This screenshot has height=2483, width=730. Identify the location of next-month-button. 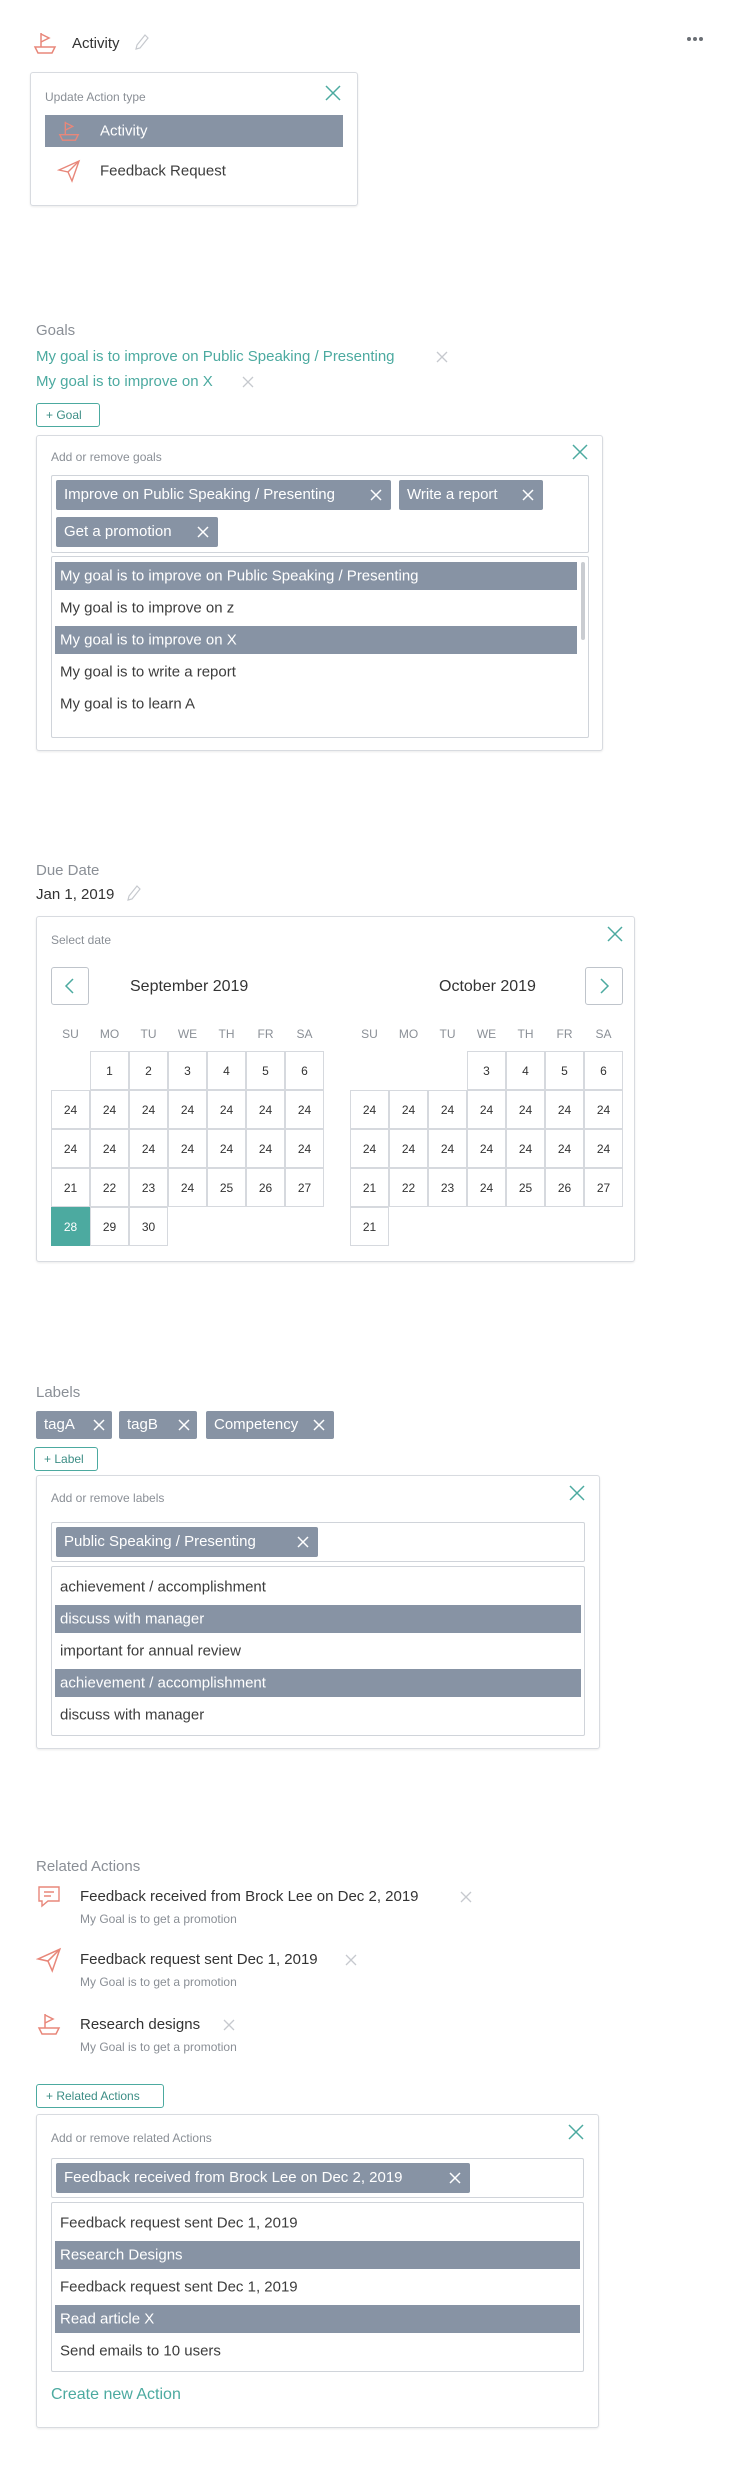
(604, 986).